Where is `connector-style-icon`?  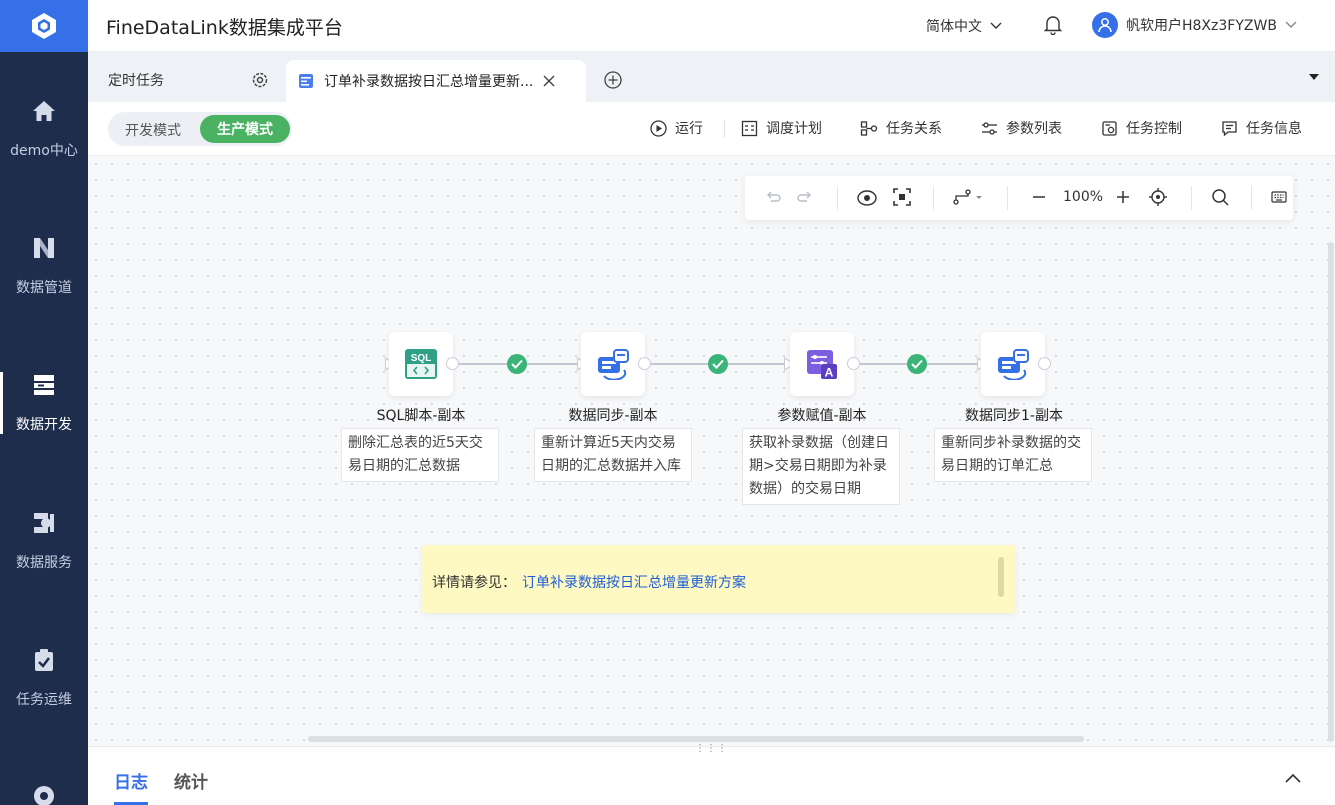
connector-style-icon is located at coordinates (968, 199).